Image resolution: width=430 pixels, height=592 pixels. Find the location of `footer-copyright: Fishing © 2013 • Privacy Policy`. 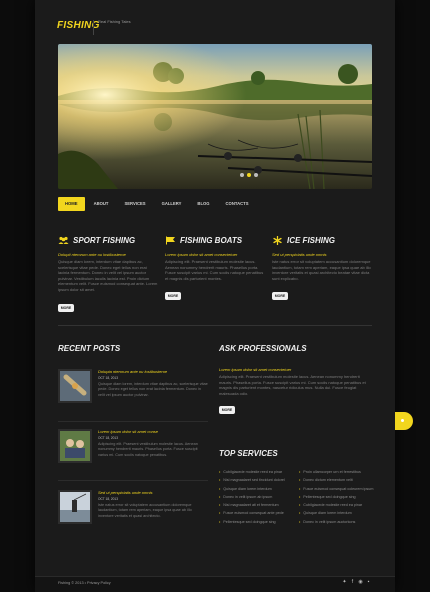

footer-copyright: Fishing © 2013 • Privacy Policy is located at coordinates (84, 583).